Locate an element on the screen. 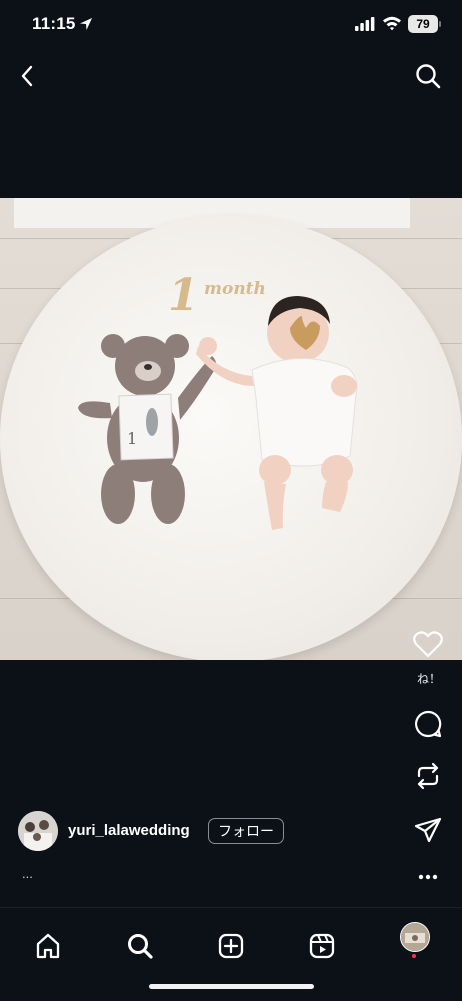 The height and width of the screenshot is (1001, 462). more-options-button is located at coordinates (428, 877).